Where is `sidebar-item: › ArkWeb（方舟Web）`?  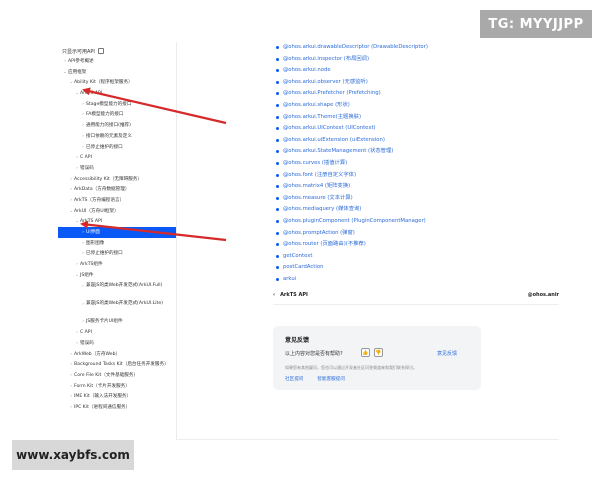
sidebar-item: › ArkWeb（方舟Web） is located at coordinates (117, 354).